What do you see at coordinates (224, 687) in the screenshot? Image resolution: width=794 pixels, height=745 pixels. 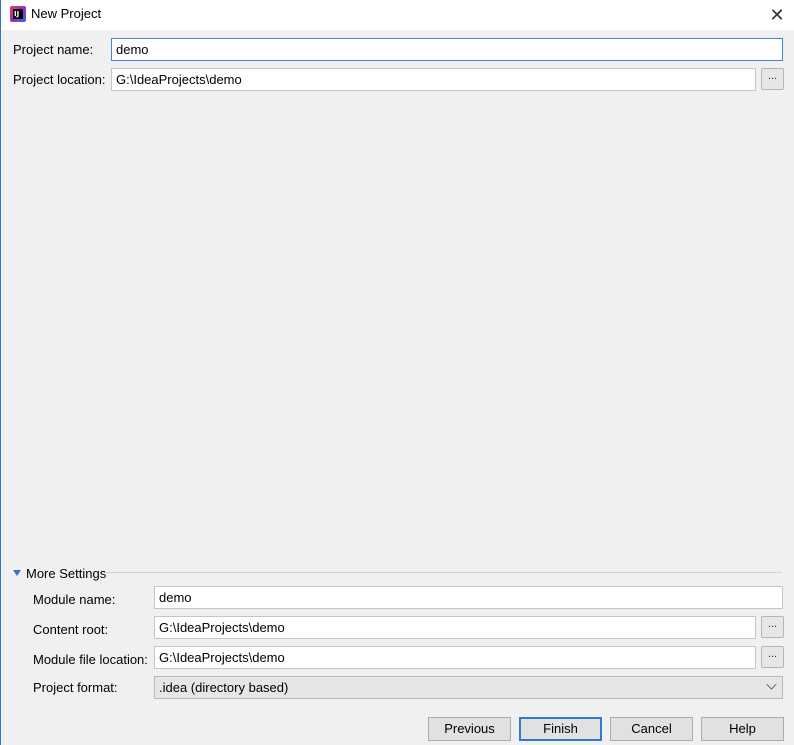 I see `project-format-value: .idea (directory based)` at bounding box center [224, 687].